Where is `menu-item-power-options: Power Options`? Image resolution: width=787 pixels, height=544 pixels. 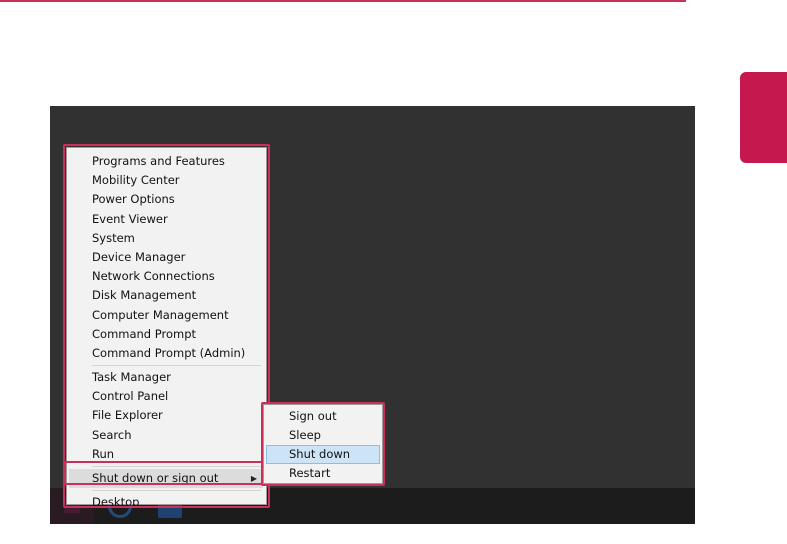 menu-item-power-options: Power Options is located at coordinates (166, 199).